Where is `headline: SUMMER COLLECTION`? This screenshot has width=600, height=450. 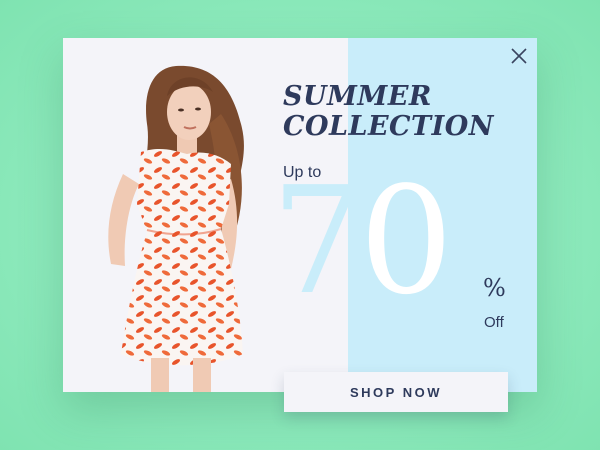 headline: SUMMER COLLECTION is located at coordinates (388, 112).